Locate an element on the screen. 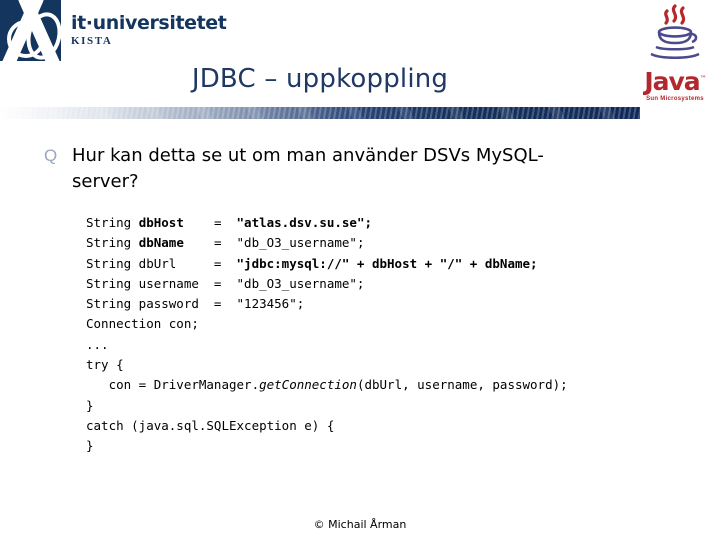 The image size is (720, 540). itu-wordmark: it·universitetet KISTA is located at coordinates (149, 29).